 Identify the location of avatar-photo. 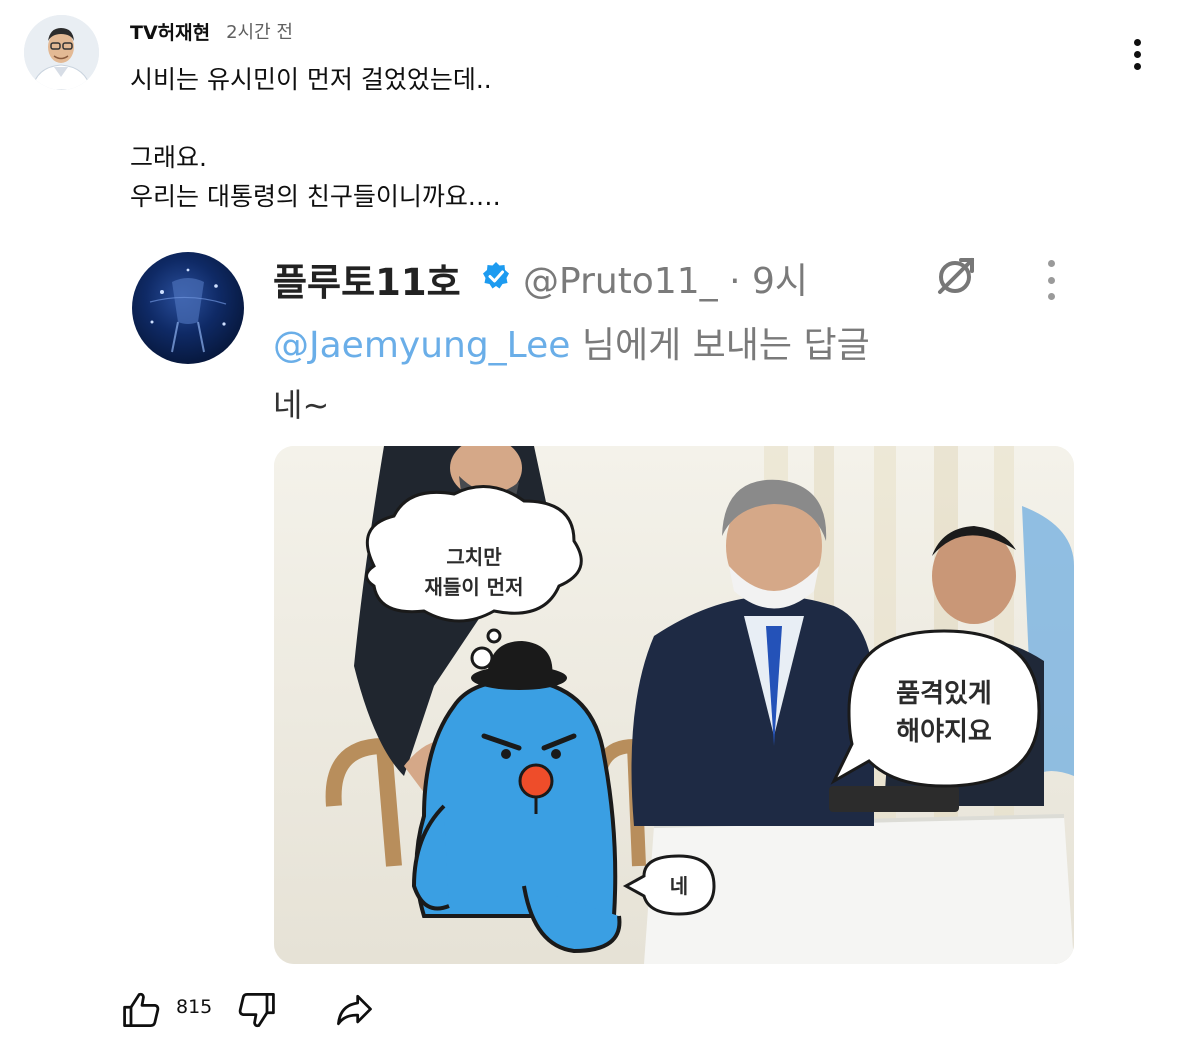
(61, 52).